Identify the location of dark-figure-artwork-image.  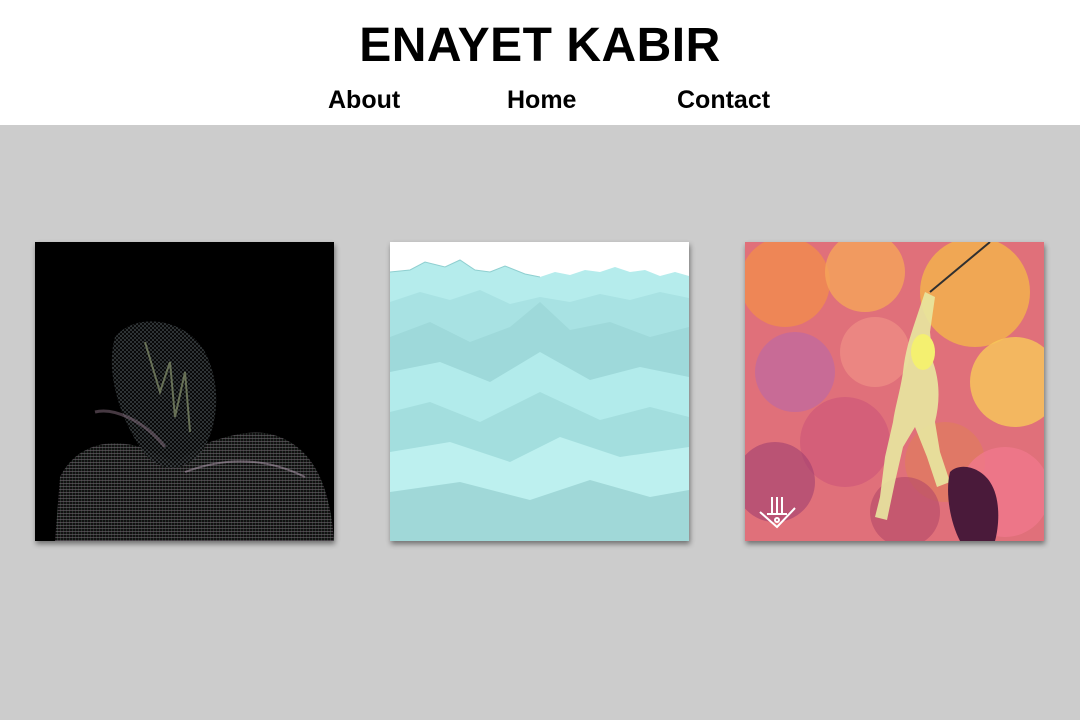
(184, 391).